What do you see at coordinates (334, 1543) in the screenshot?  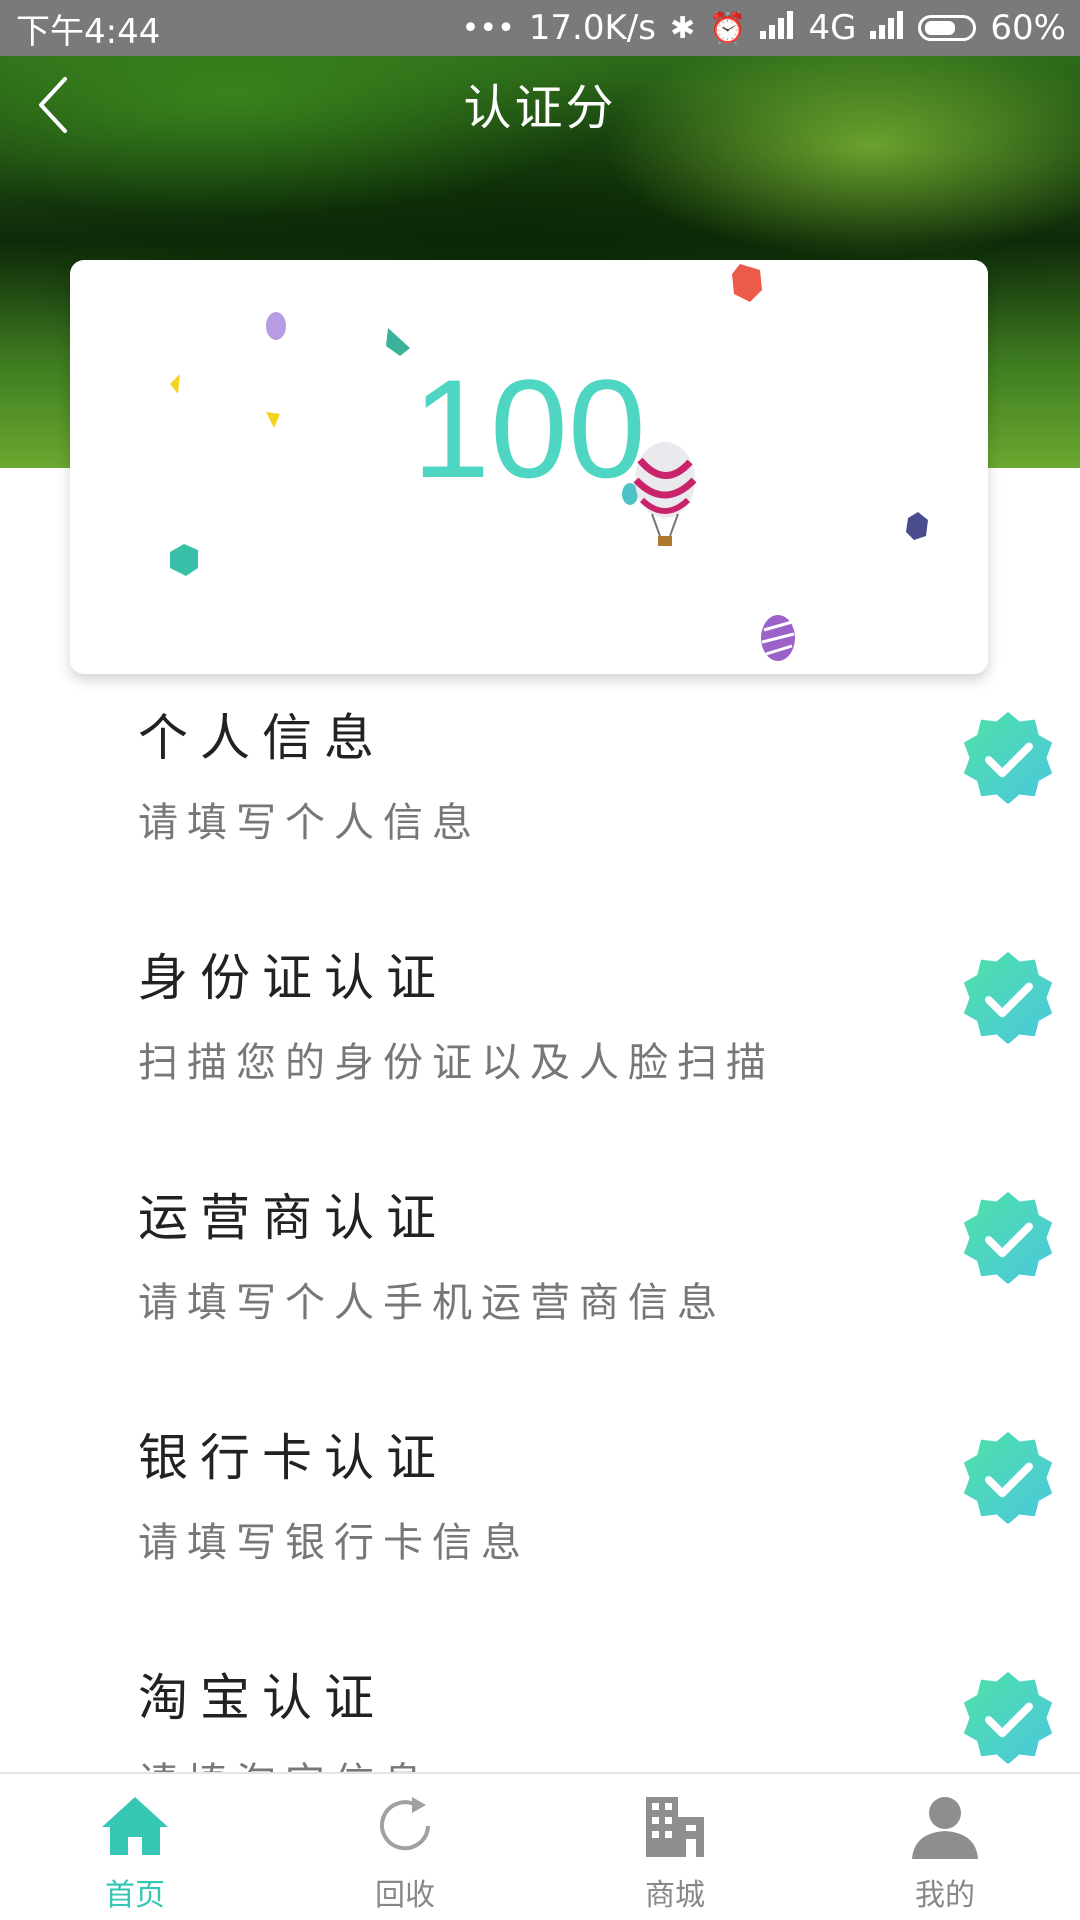 I see `cert-desc: 请填写银行卡信息` at bounding box center [334, 1543].